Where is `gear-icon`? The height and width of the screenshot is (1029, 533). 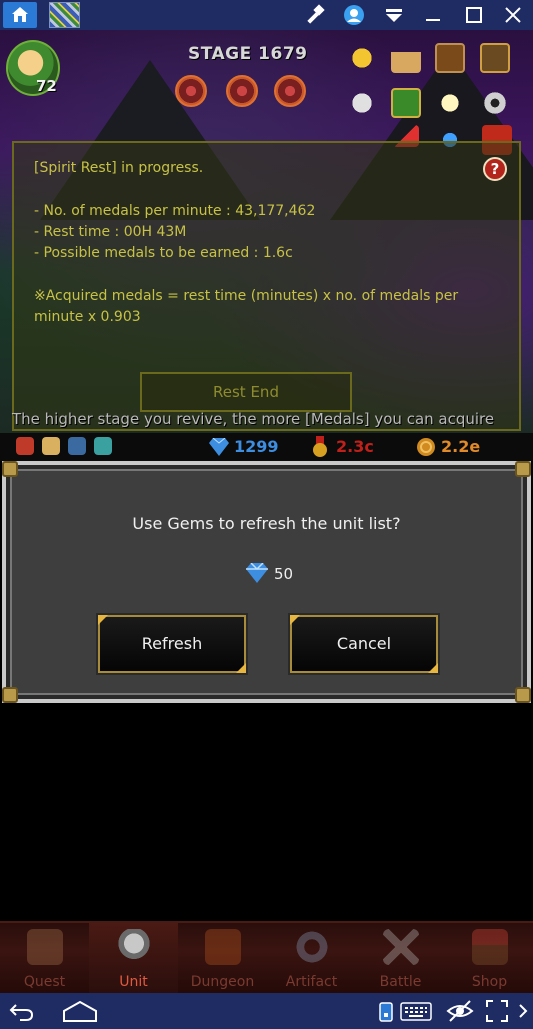 gear-icon is located at coordinates (495, 103).